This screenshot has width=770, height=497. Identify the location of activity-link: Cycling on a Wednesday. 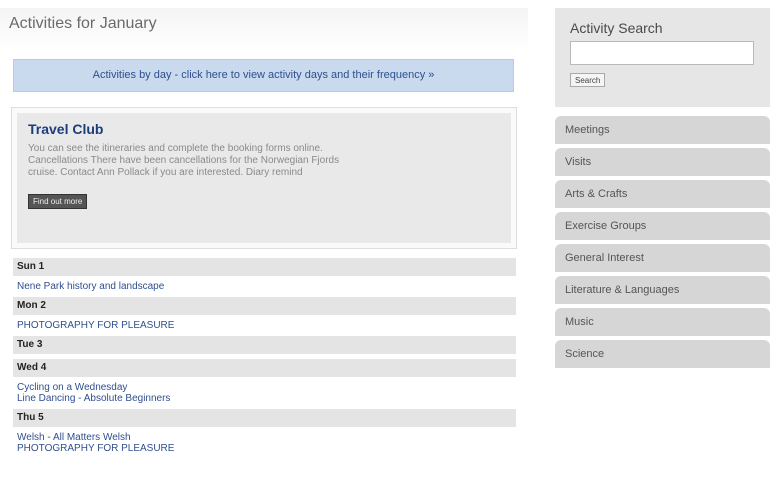
(264, 387).